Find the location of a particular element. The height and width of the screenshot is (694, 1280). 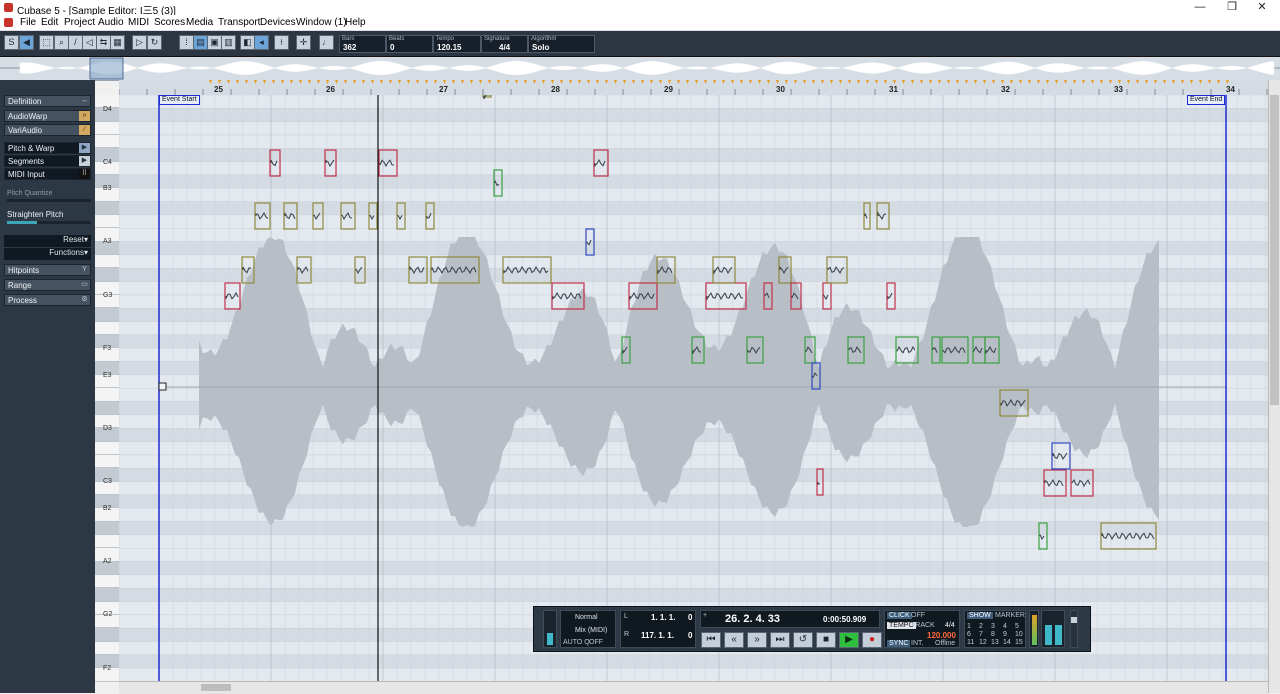

right-locator-value: 117. 1. 1. is located at coordinates (657, 635).